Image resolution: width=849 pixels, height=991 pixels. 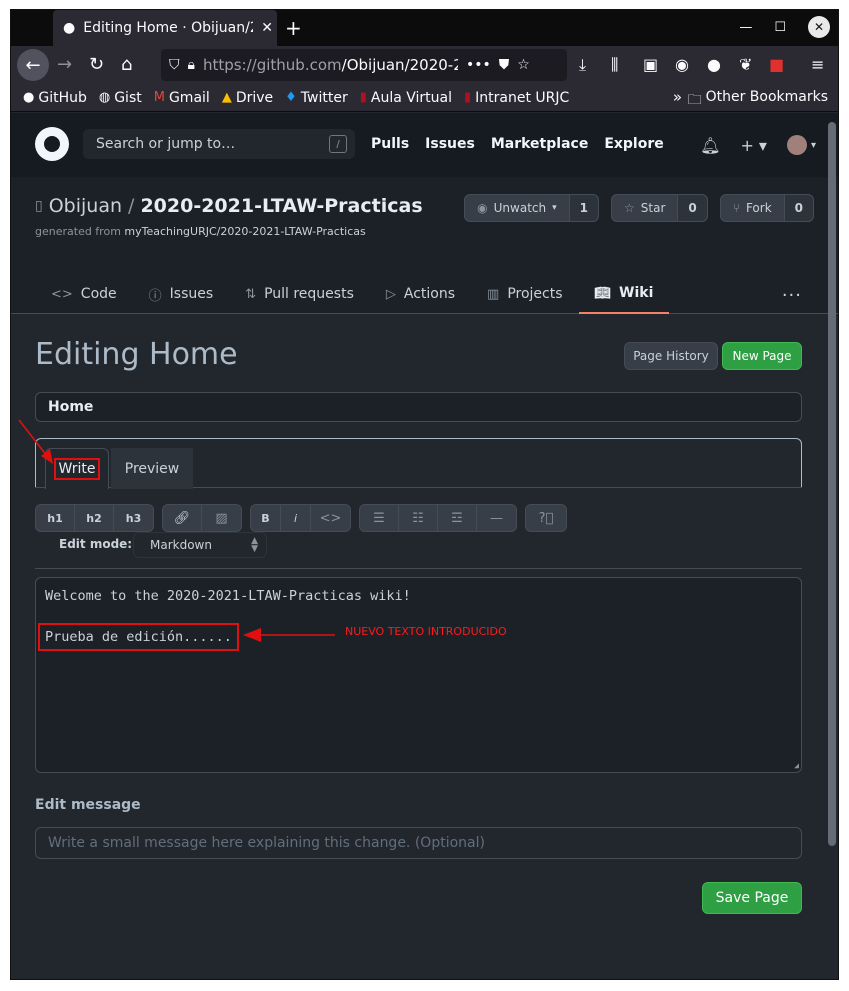 I want to click on caret-down-icon: ▾, so click(x=554, y=208).